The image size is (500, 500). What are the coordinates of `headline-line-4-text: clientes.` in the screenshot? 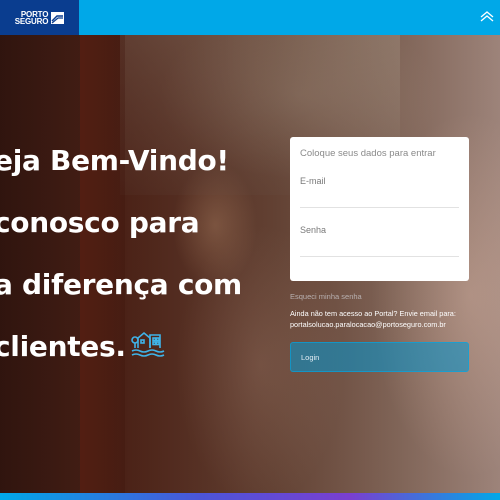 It's located at (63, 346).